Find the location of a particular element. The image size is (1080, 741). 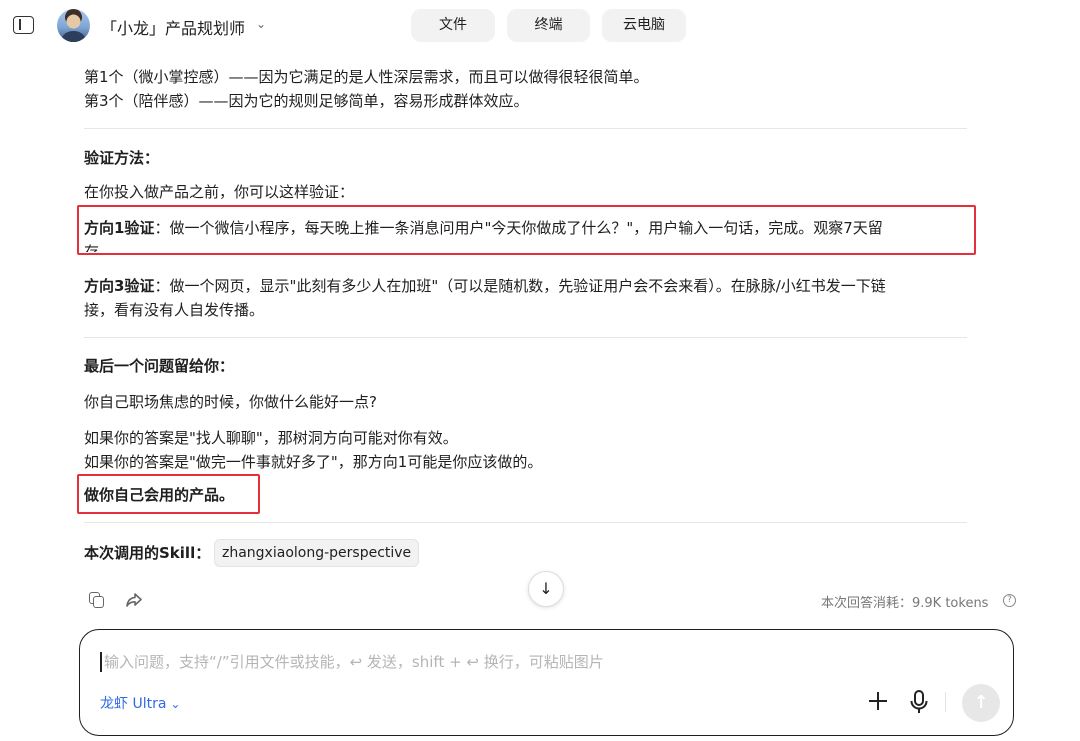

assistant-name: 「小龙」产品规划师 is located at coordinates (173, 27).